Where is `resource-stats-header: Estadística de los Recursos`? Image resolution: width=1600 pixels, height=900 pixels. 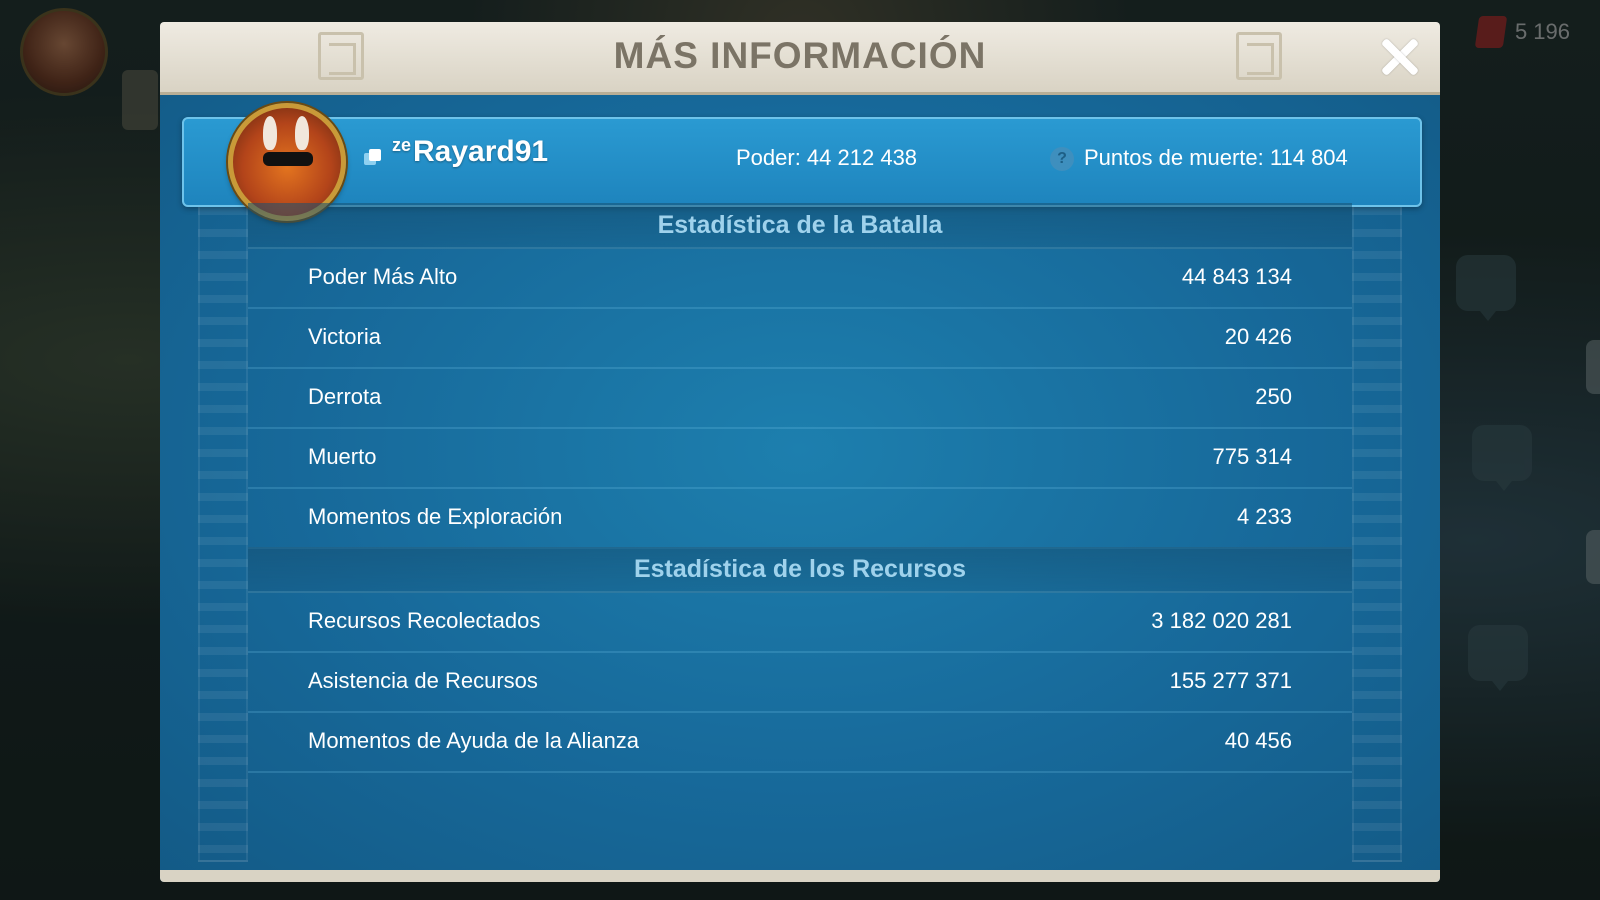 resource-stats-header: Estadística de los Recursos is located at coordinates (800, 570).